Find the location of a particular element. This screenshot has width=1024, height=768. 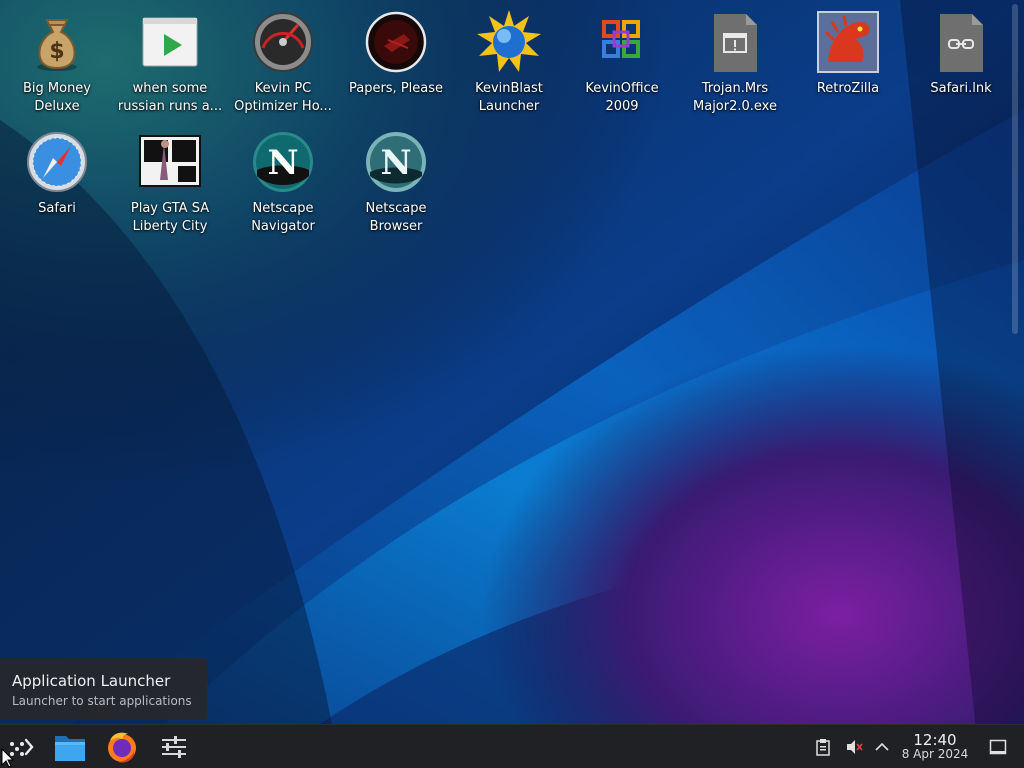

desktop-icon-big-money-deluxe: $ Big Money Deluxe is located at coordinates (57, 61).